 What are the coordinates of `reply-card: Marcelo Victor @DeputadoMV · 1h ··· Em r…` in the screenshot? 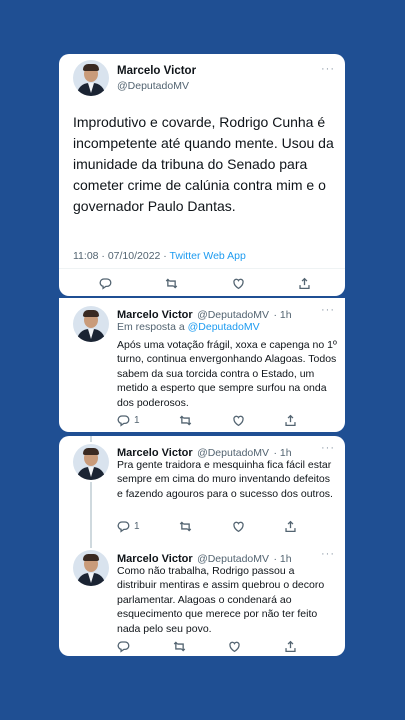 It's located at (202, 365).